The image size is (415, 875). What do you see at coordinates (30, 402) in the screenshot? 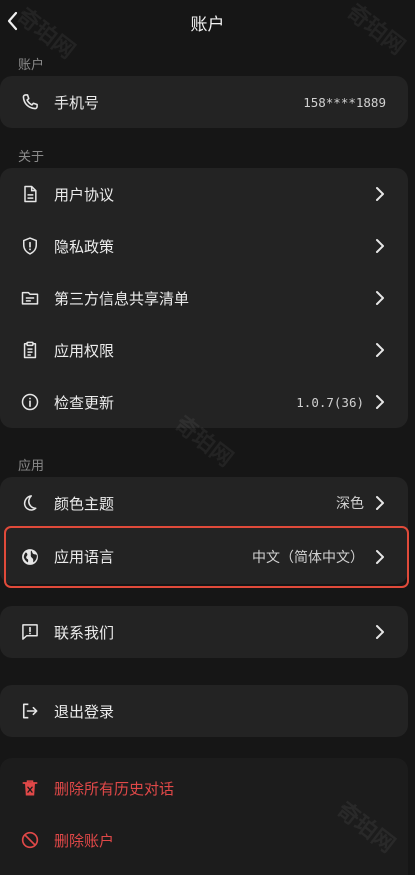
I see `info-icon` at bounding box center [30, 402].